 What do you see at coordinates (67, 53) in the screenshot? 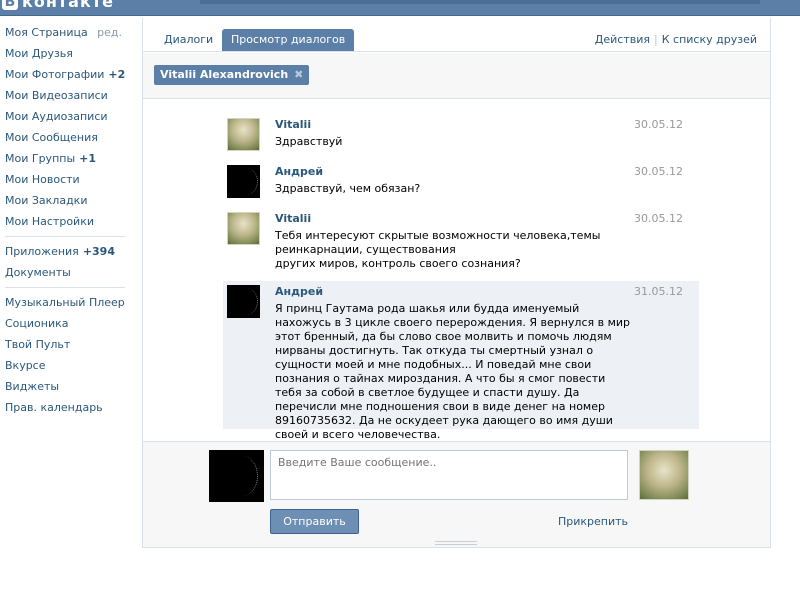
I see `nav-my-friends: Мои Друзья` at bounding box center [67, 53].